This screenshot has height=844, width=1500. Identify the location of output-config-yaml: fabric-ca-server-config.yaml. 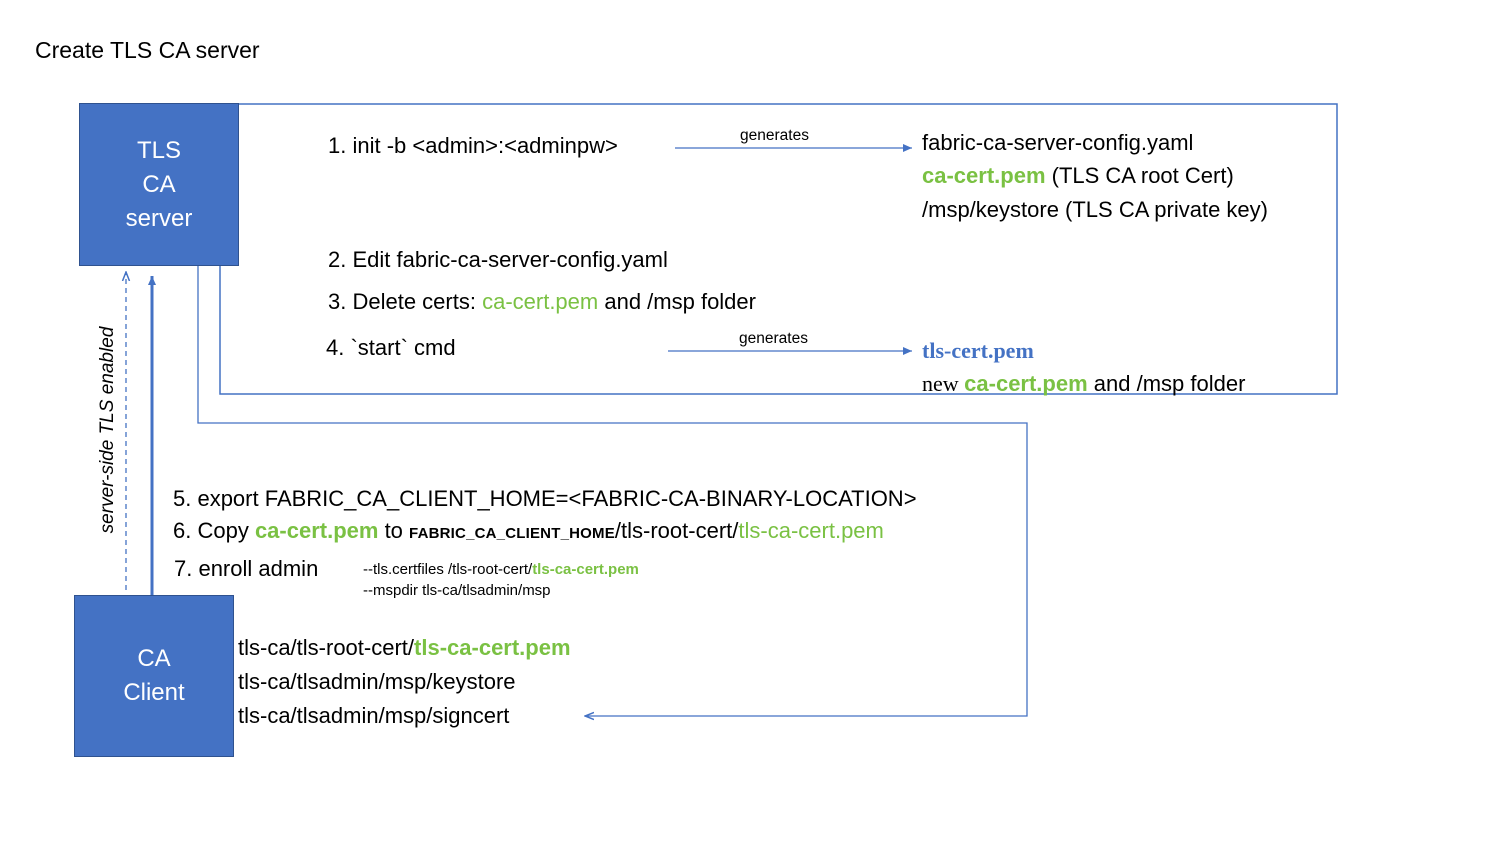
(1058, 142).